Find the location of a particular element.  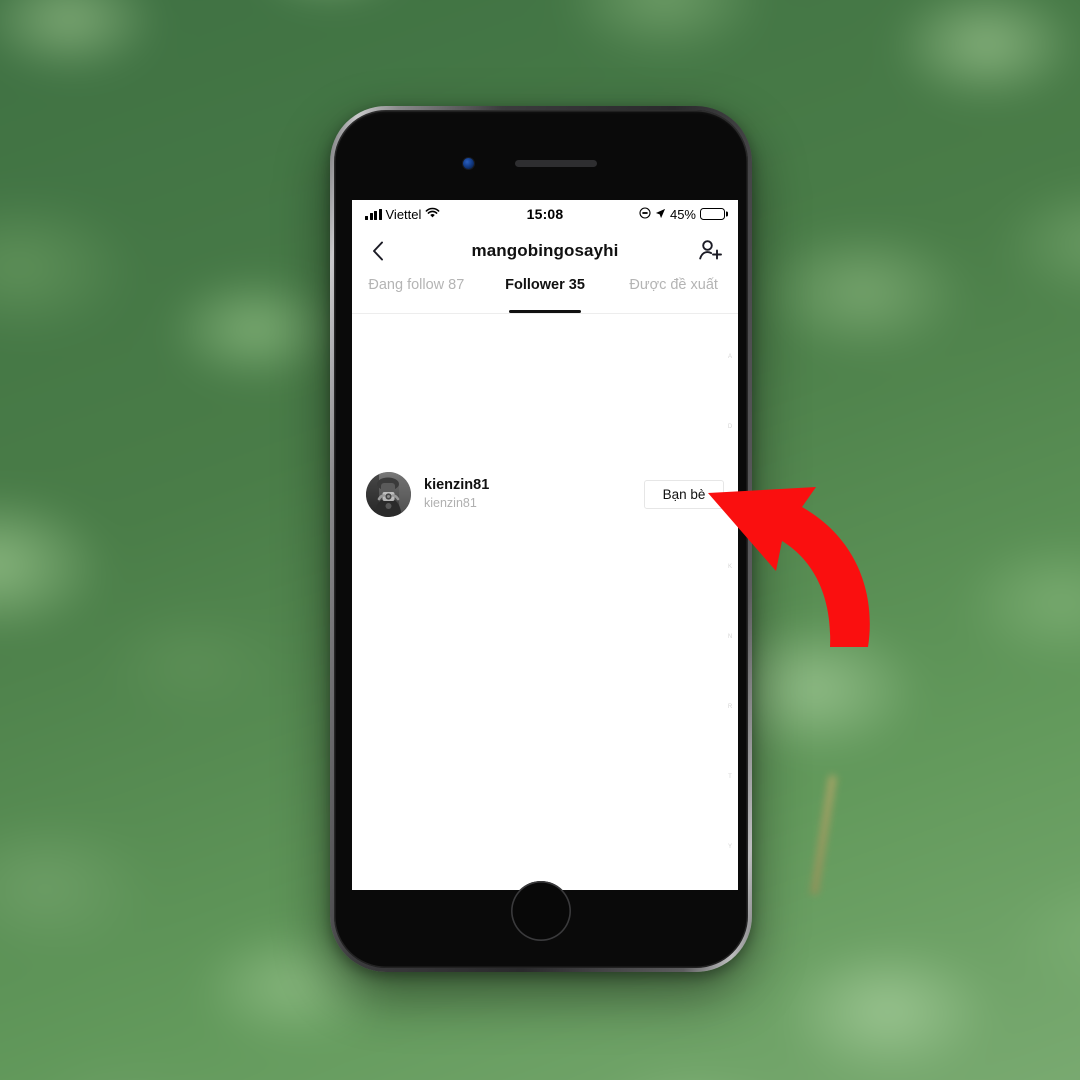

battery-percent-label: 45% is located at coordinates (682, 214).